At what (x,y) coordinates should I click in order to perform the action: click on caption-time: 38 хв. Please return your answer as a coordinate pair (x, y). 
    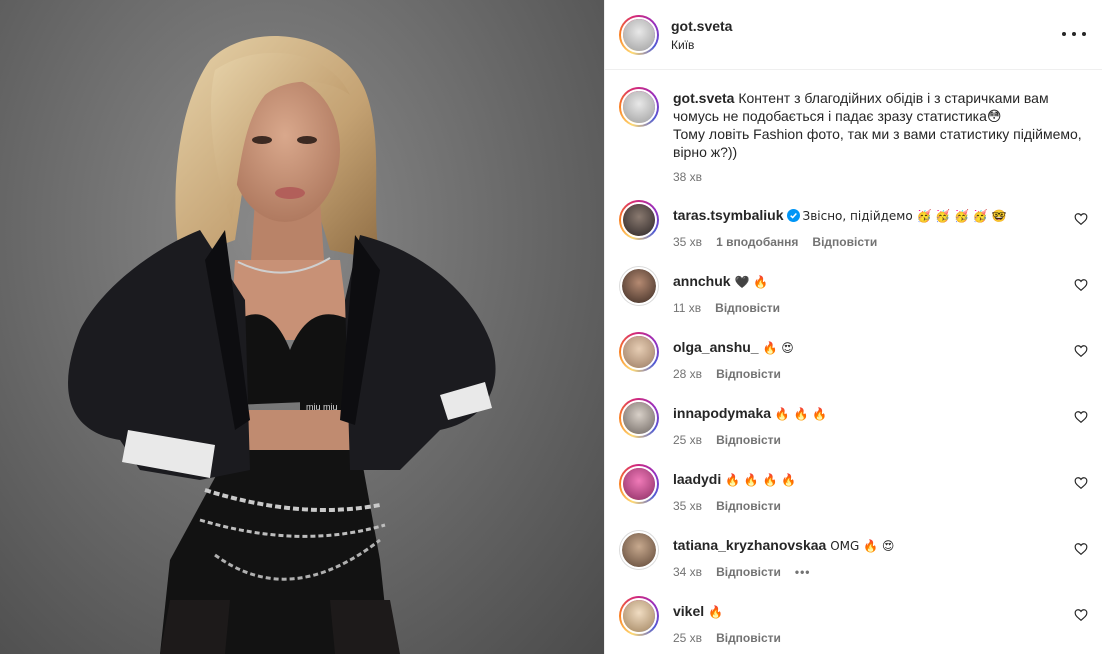
    Looking at the image, I should click on (687, 177).